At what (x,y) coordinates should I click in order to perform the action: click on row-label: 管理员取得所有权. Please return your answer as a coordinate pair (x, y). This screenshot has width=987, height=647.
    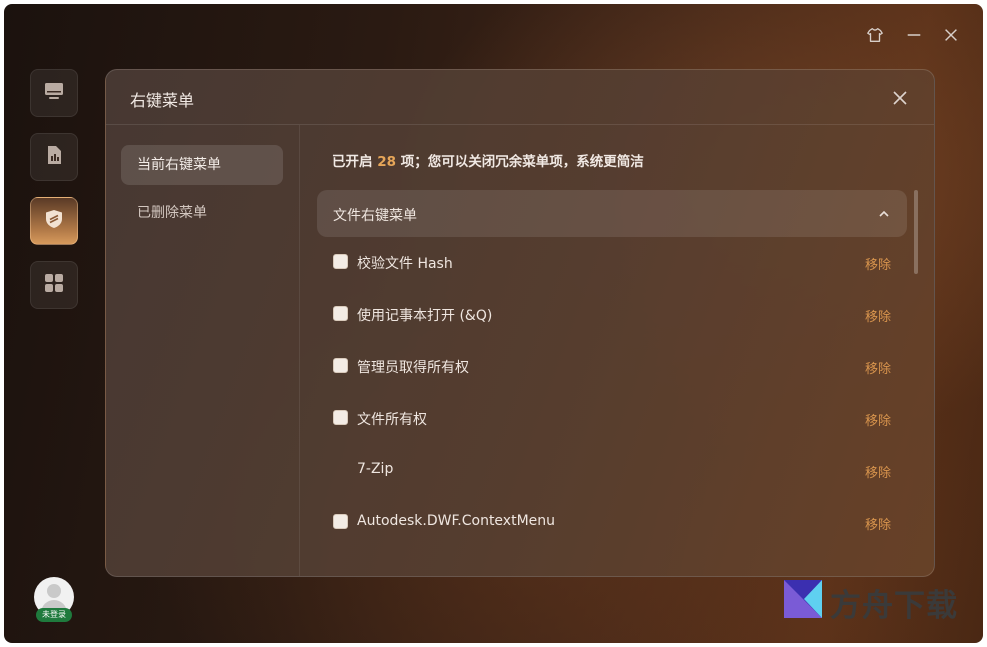
    Looking at the image, I should click on (413, 368).